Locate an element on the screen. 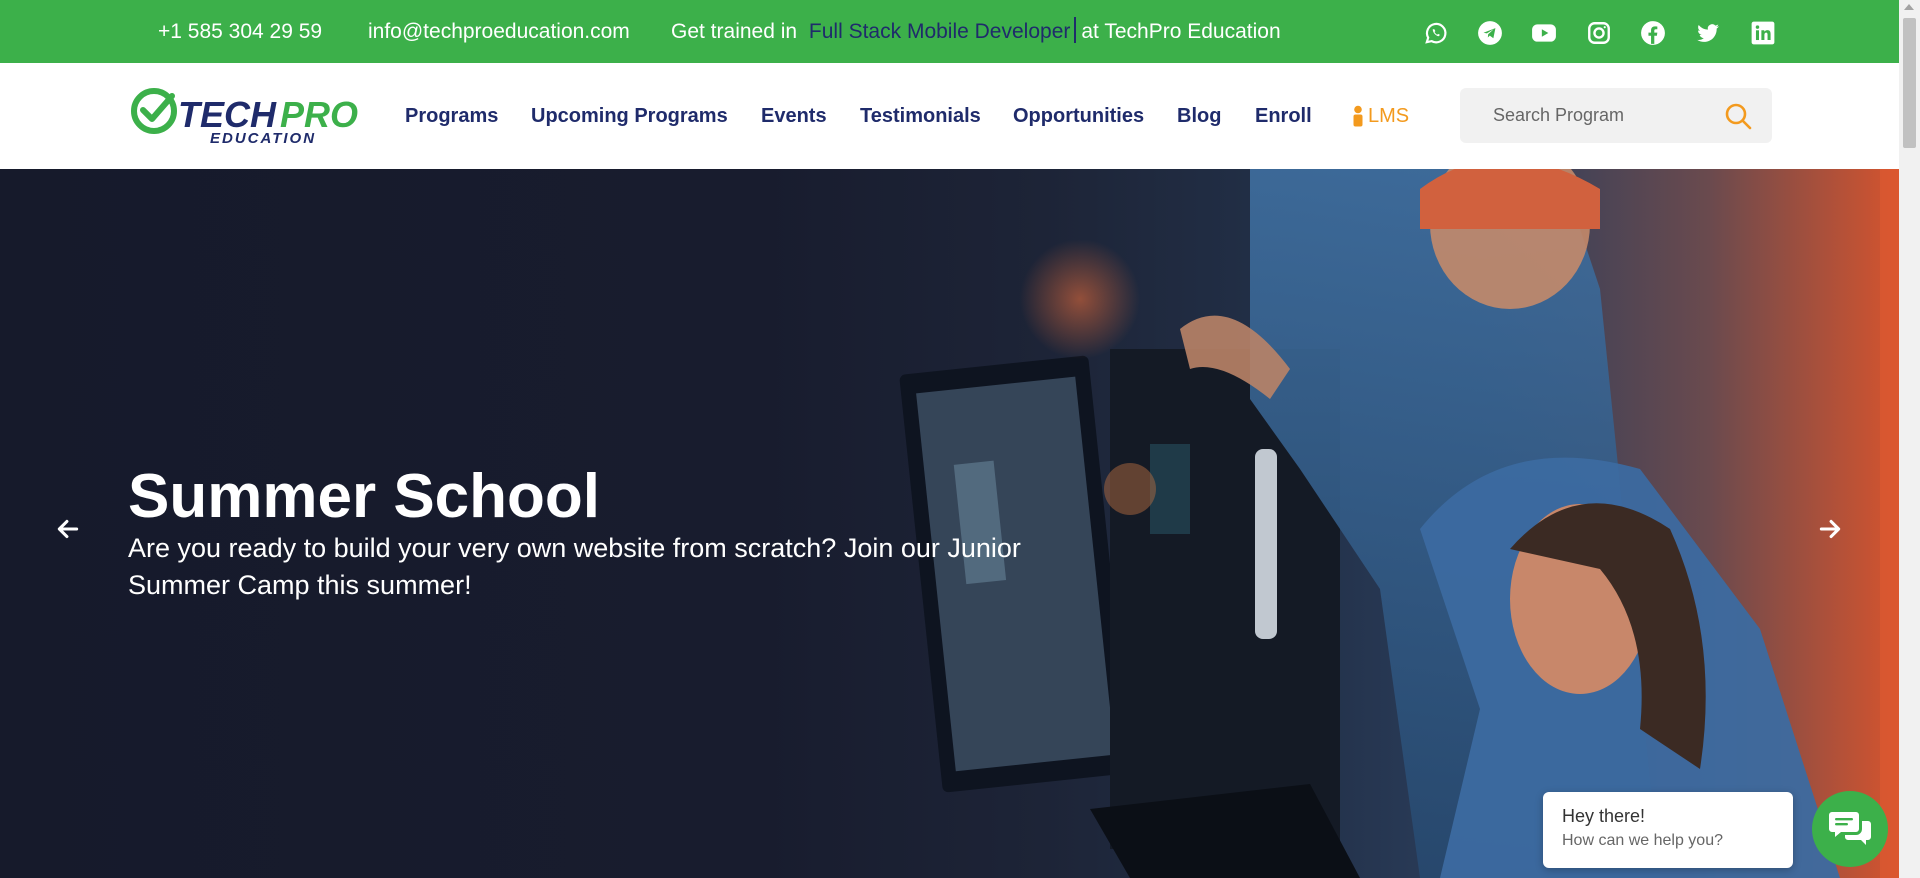 This screenshot has width=1920, height=878. chat-heading: Hey there! is located at coordinates (1604, 816).